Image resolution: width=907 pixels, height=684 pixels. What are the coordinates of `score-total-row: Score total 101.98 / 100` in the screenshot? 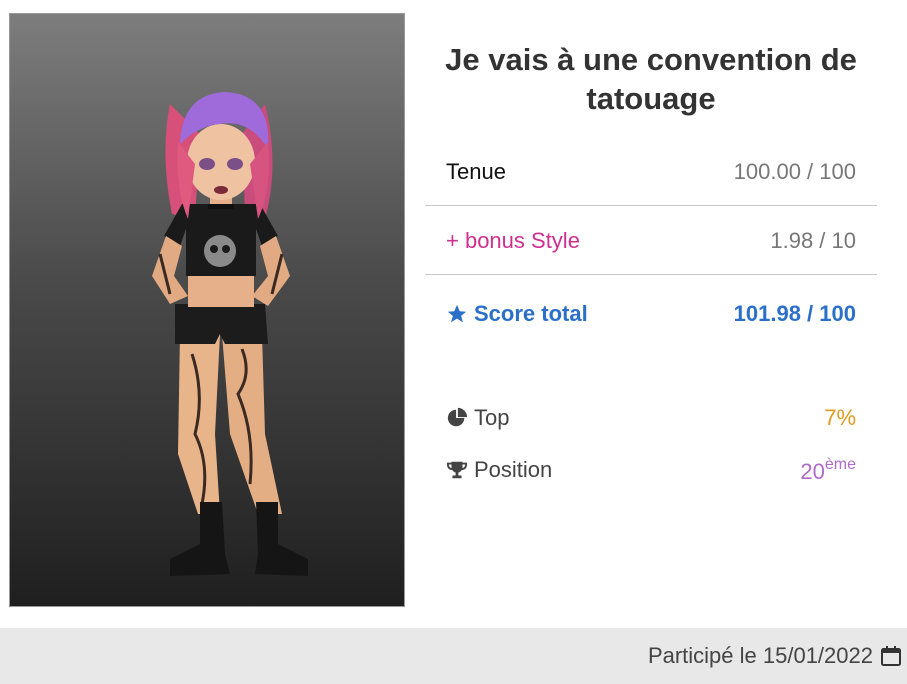 It's located at (651, 314).